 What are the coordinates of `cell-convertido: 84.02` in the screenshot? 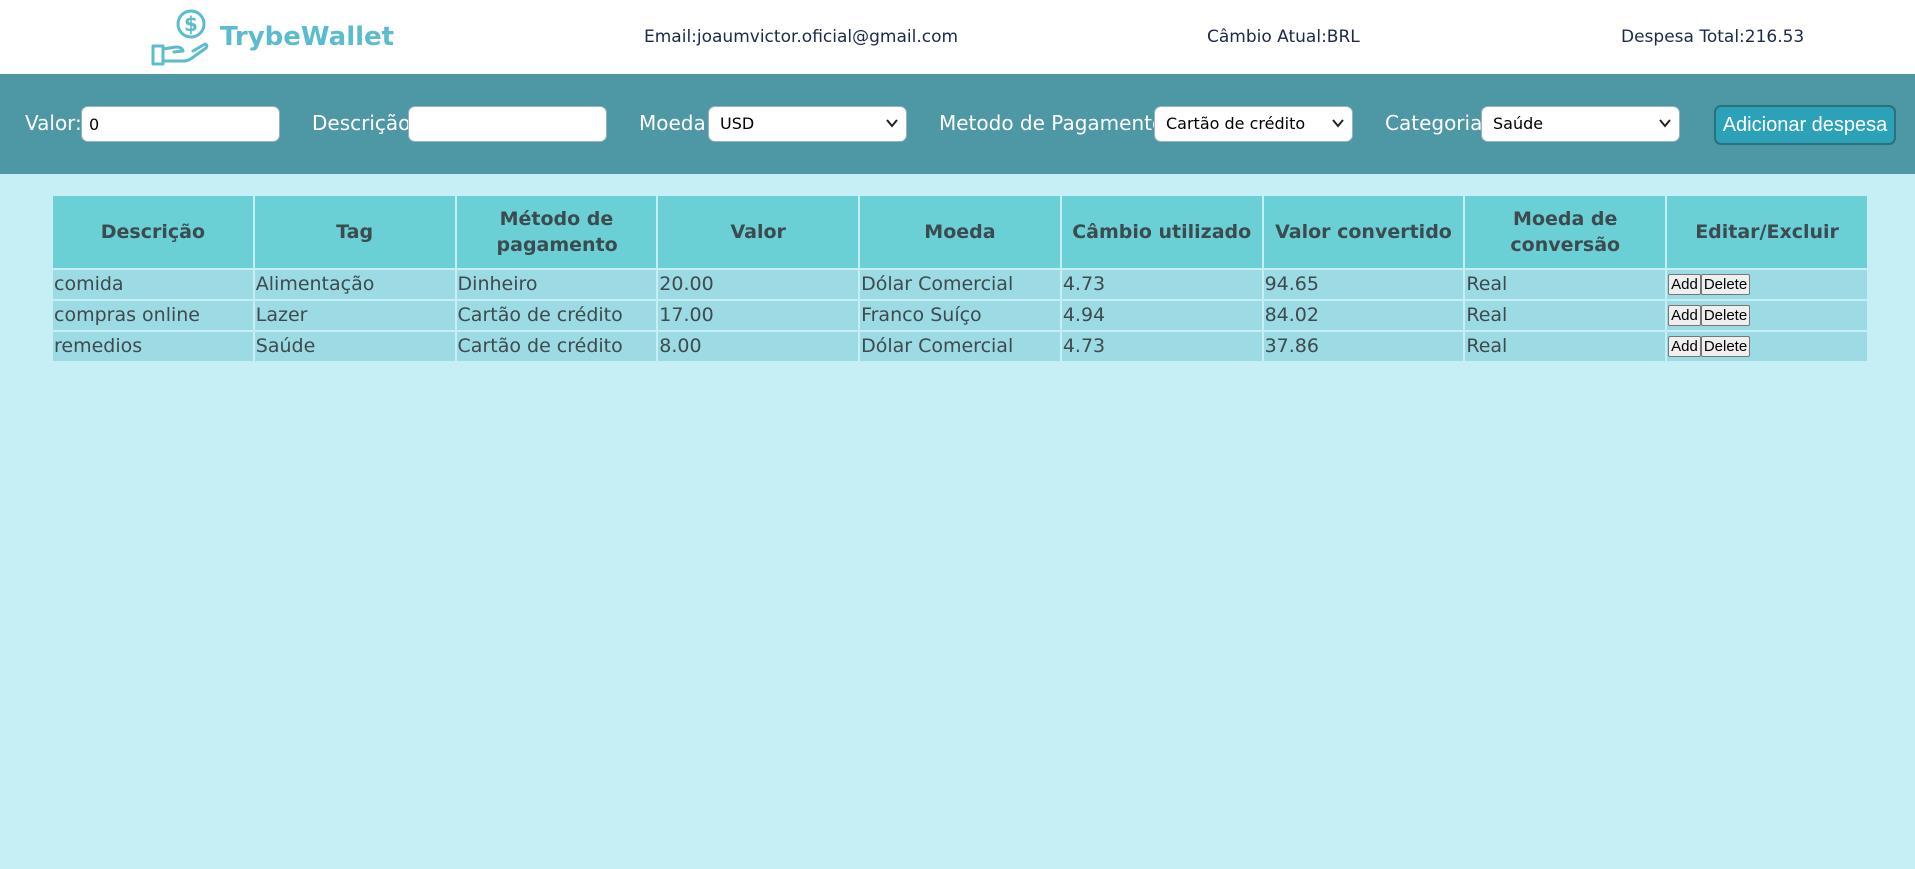 It's located at (1363, 315).